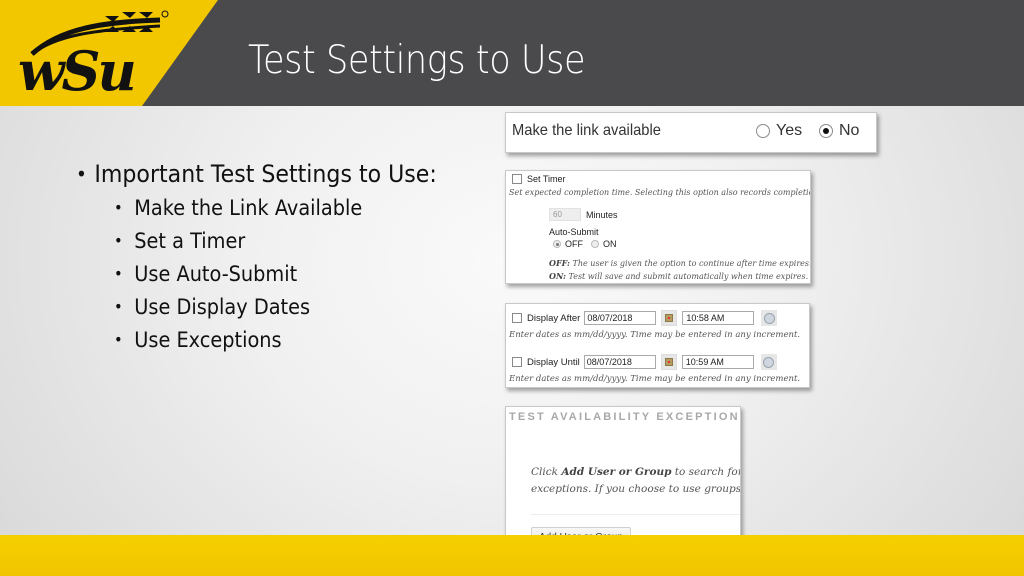 This screenshot has height=576, width=1024. What do you see at coordinates (265, 174) in the screenshot?
I see `bullet-main-text: Important Test Settings to Use:` at bounding box center [265, 174].